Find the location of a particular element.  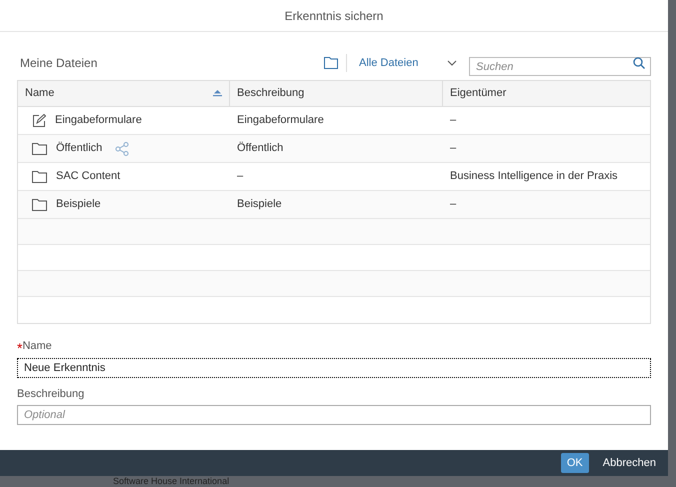

table-cell-text: Eingabeformulare is located at coordinates (280, 120).